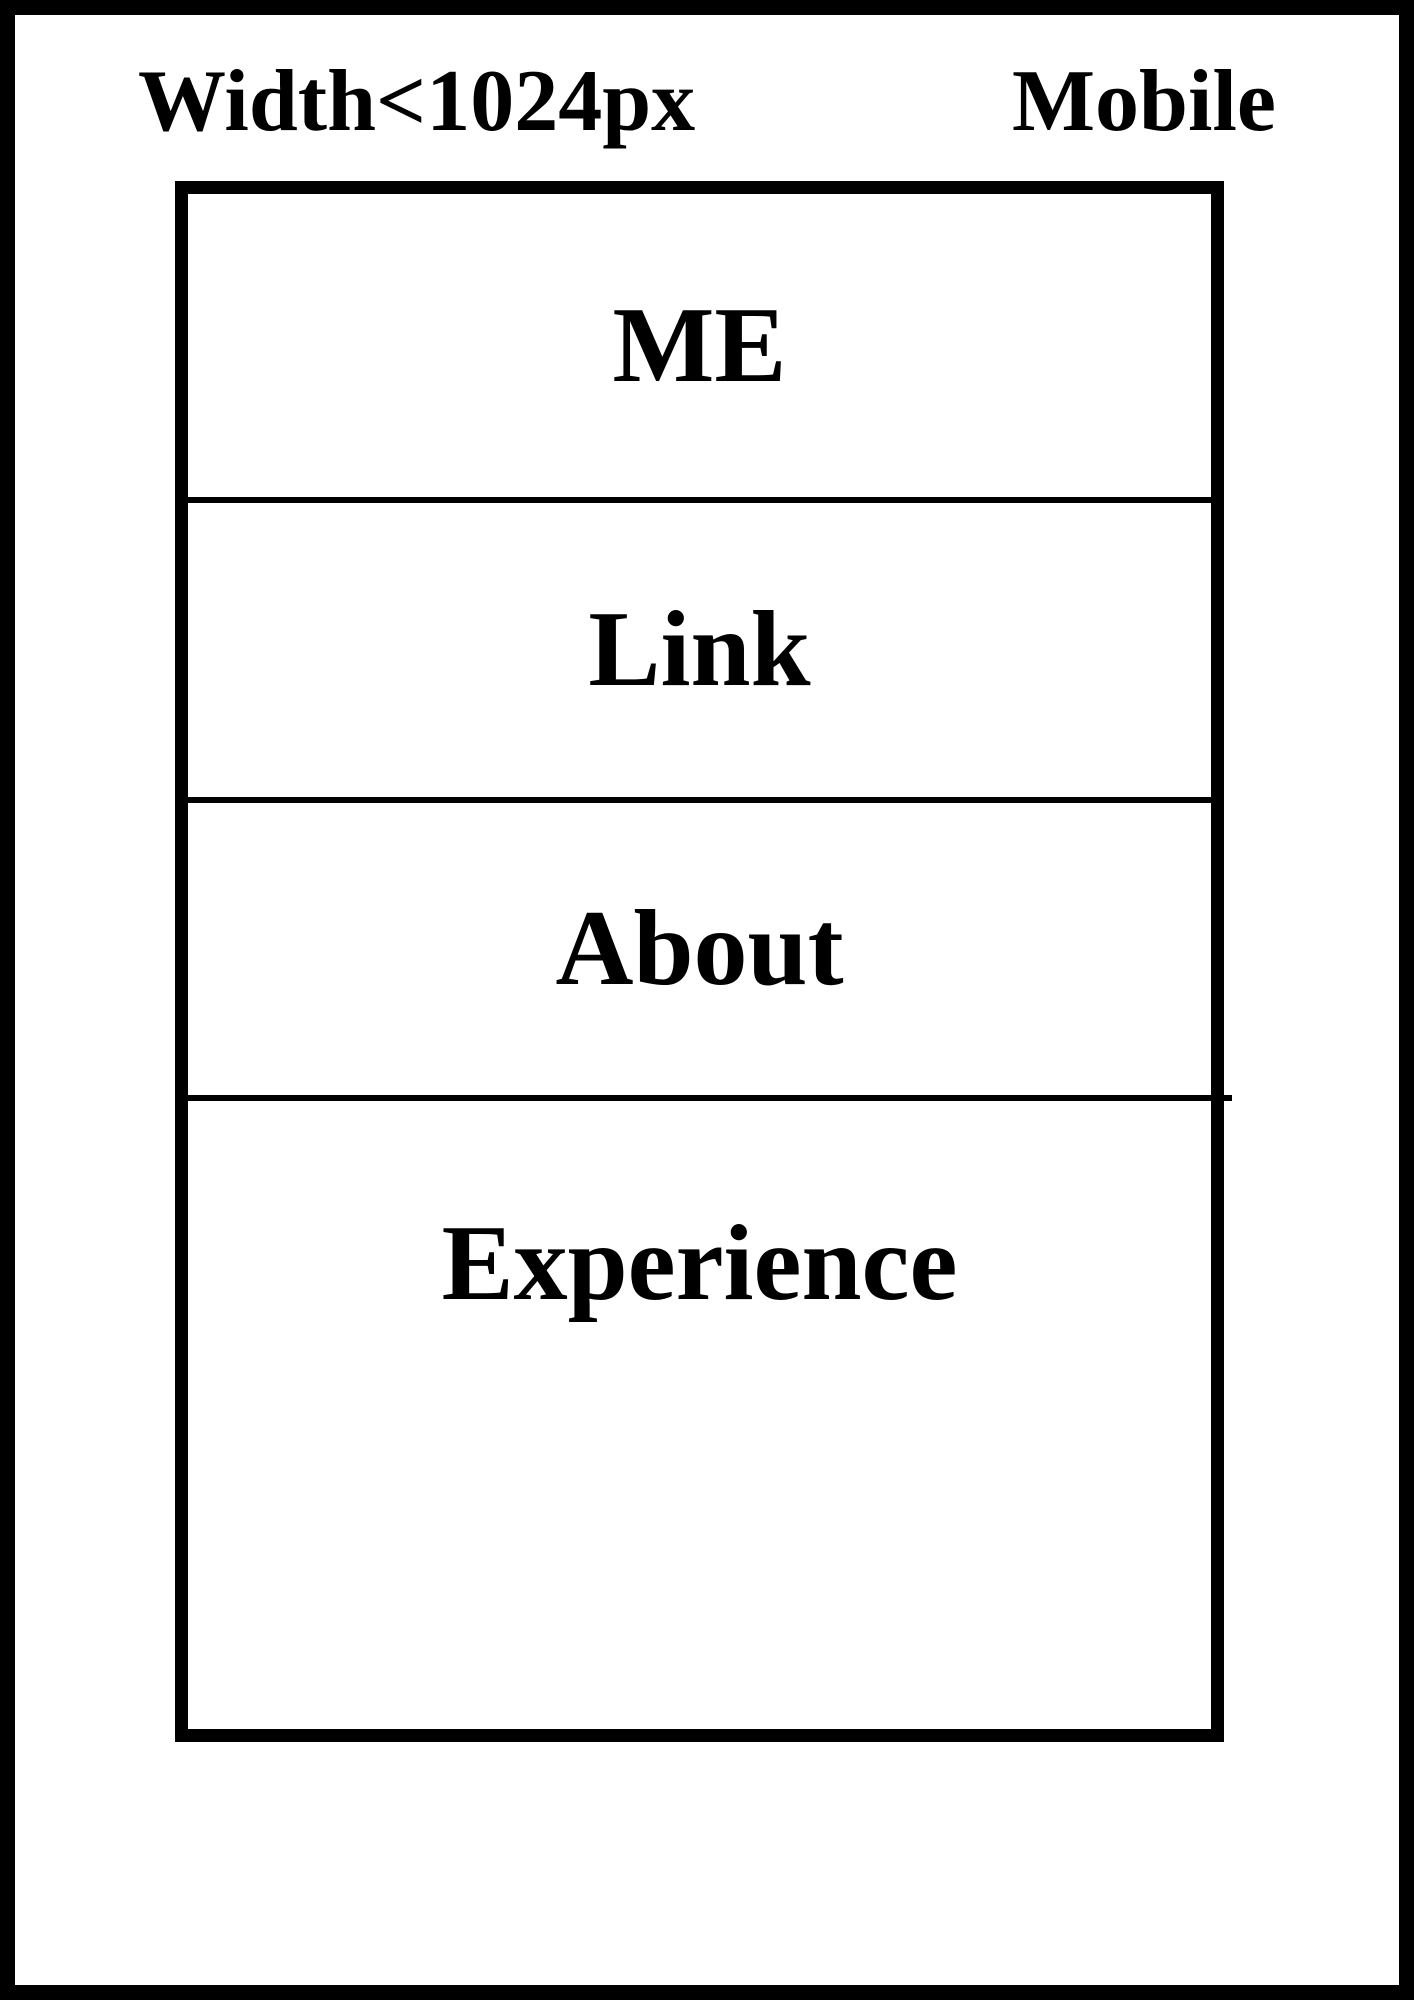  What do you see at coordinates (699, 1263) in the screenshot?
I see `section-experience: Experience` at bounding box center [699, 1263].